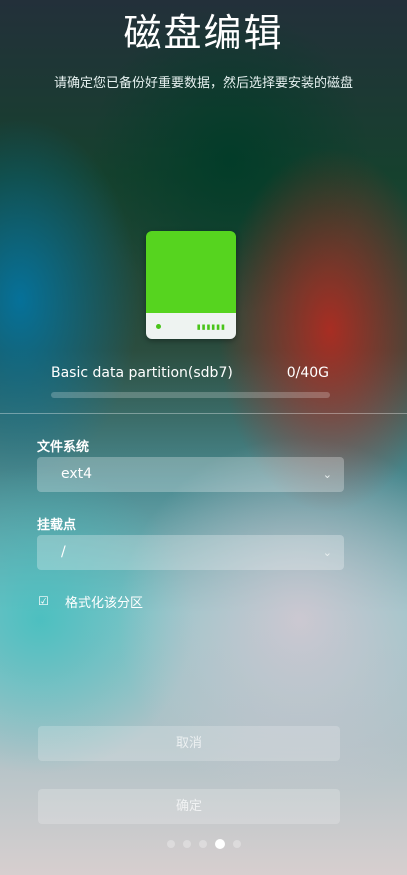 The height and width of the screenshot is (875, 407). What do you see at coordinates (158, 326) in the screenshot?
I see `disk-led-icon` at bounding box center [158, 326].